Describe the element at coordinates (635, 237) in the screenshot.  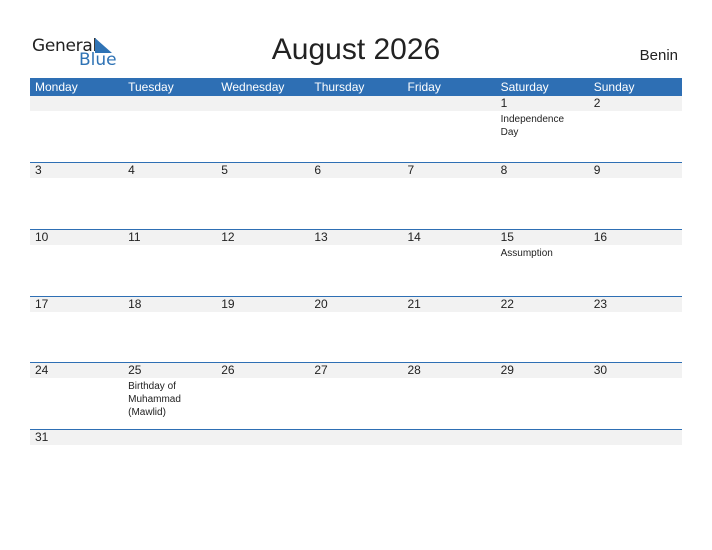
I see `day-number: 16` at that location.